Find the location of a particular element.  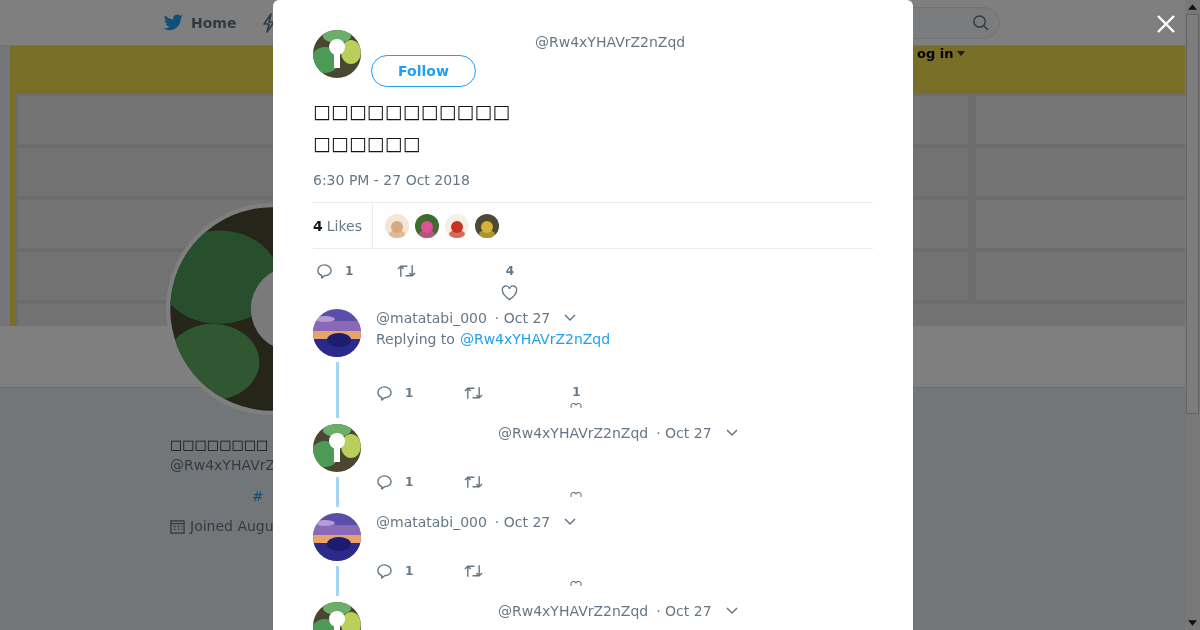

profile-name: □□□□□□□□ is located at coordinates (219, 445).